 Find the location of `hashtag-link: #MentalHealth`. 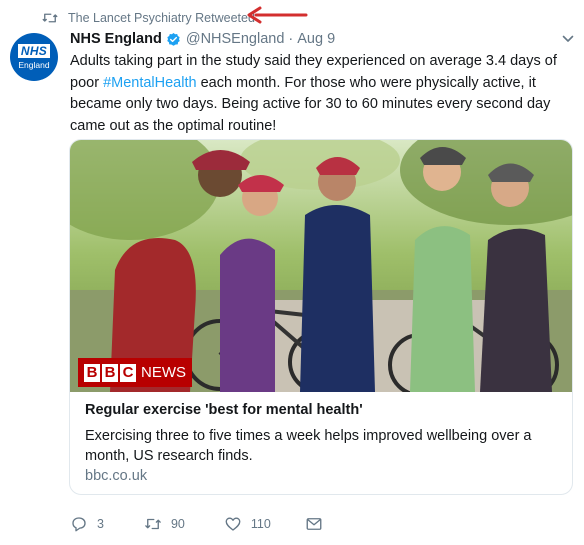

hashtag-link: #MentalHealth is located at coordinates (150, 83).